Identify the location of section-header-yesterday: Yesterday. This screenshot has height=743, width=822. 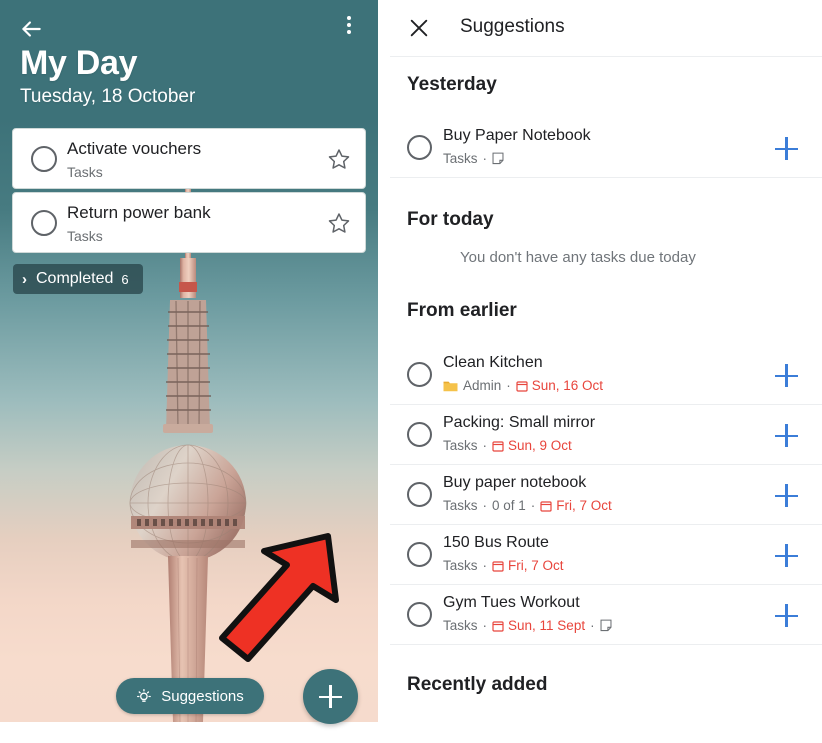
(452, 84).